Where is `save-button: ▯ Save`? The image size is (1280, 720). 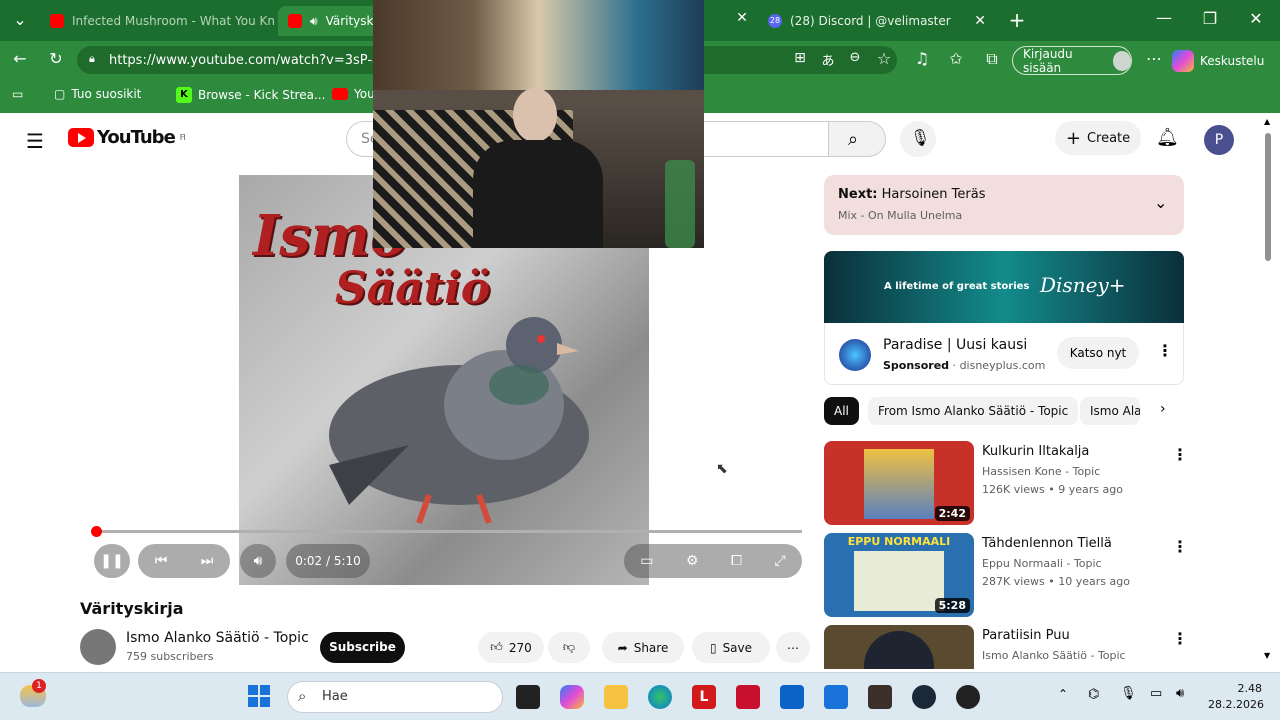
save-button: ▯ Save is located at coordinates (731, 647).